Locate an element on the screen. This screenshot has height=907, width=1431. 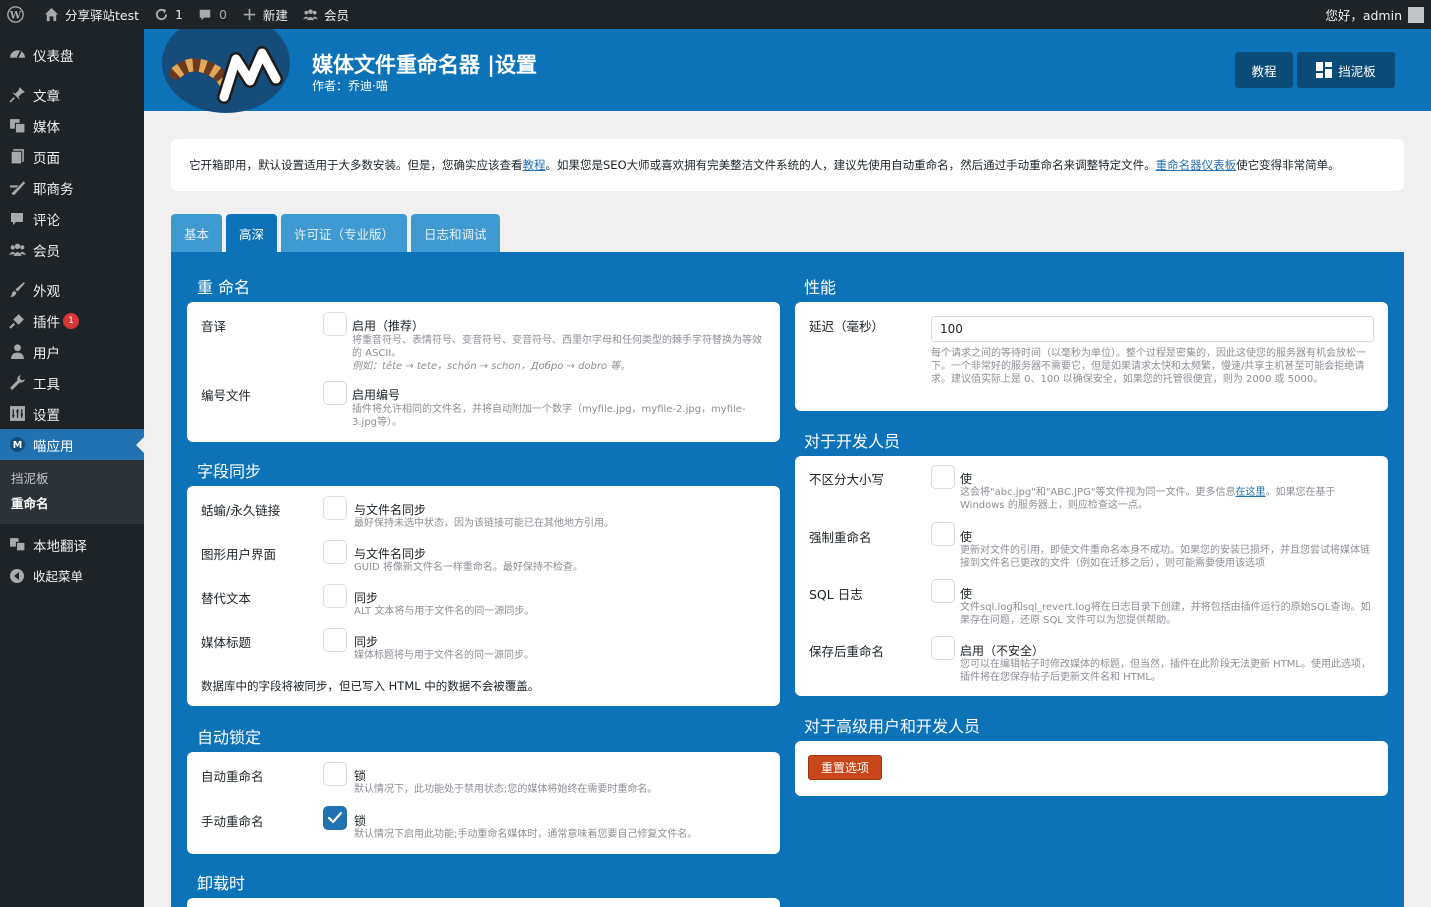
media-title-checkbox is located at coordinates (335, 640).